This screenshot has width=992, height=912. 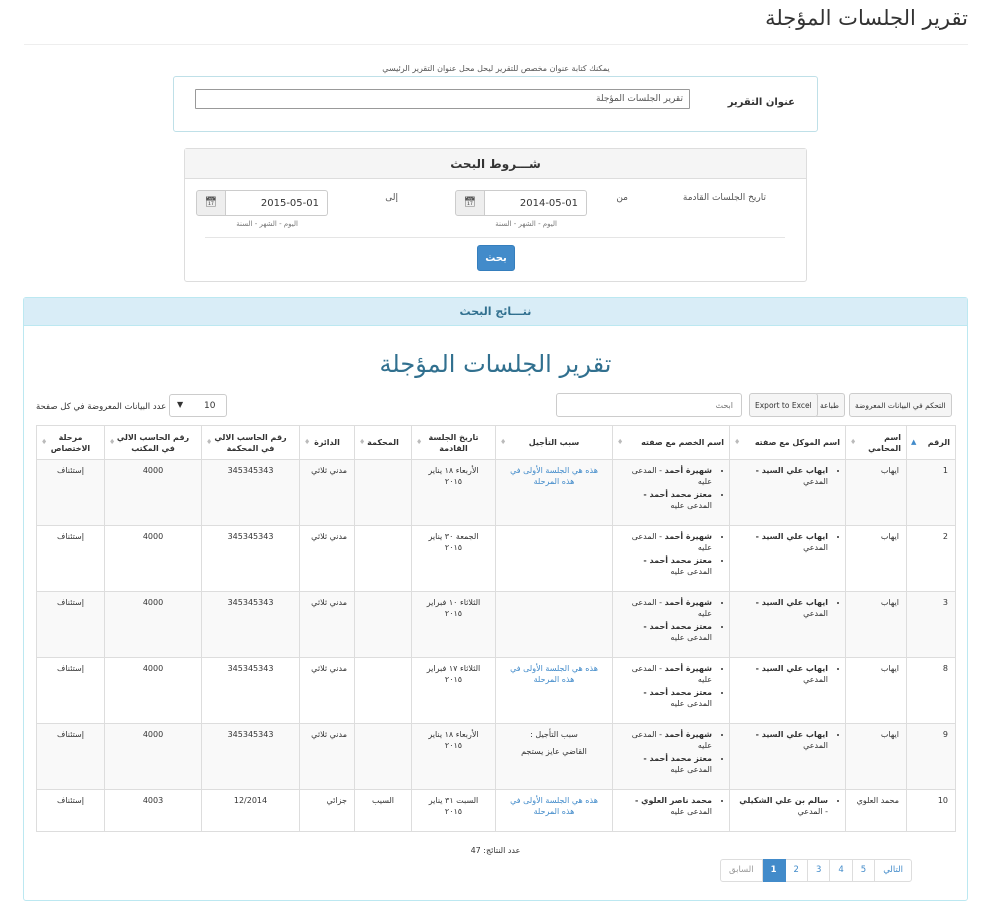 What do you see at coordinates (495, 312) in the screenshot?
I see `results-panel-header: نتـــائج البحث` at bounding box center [495, 312].